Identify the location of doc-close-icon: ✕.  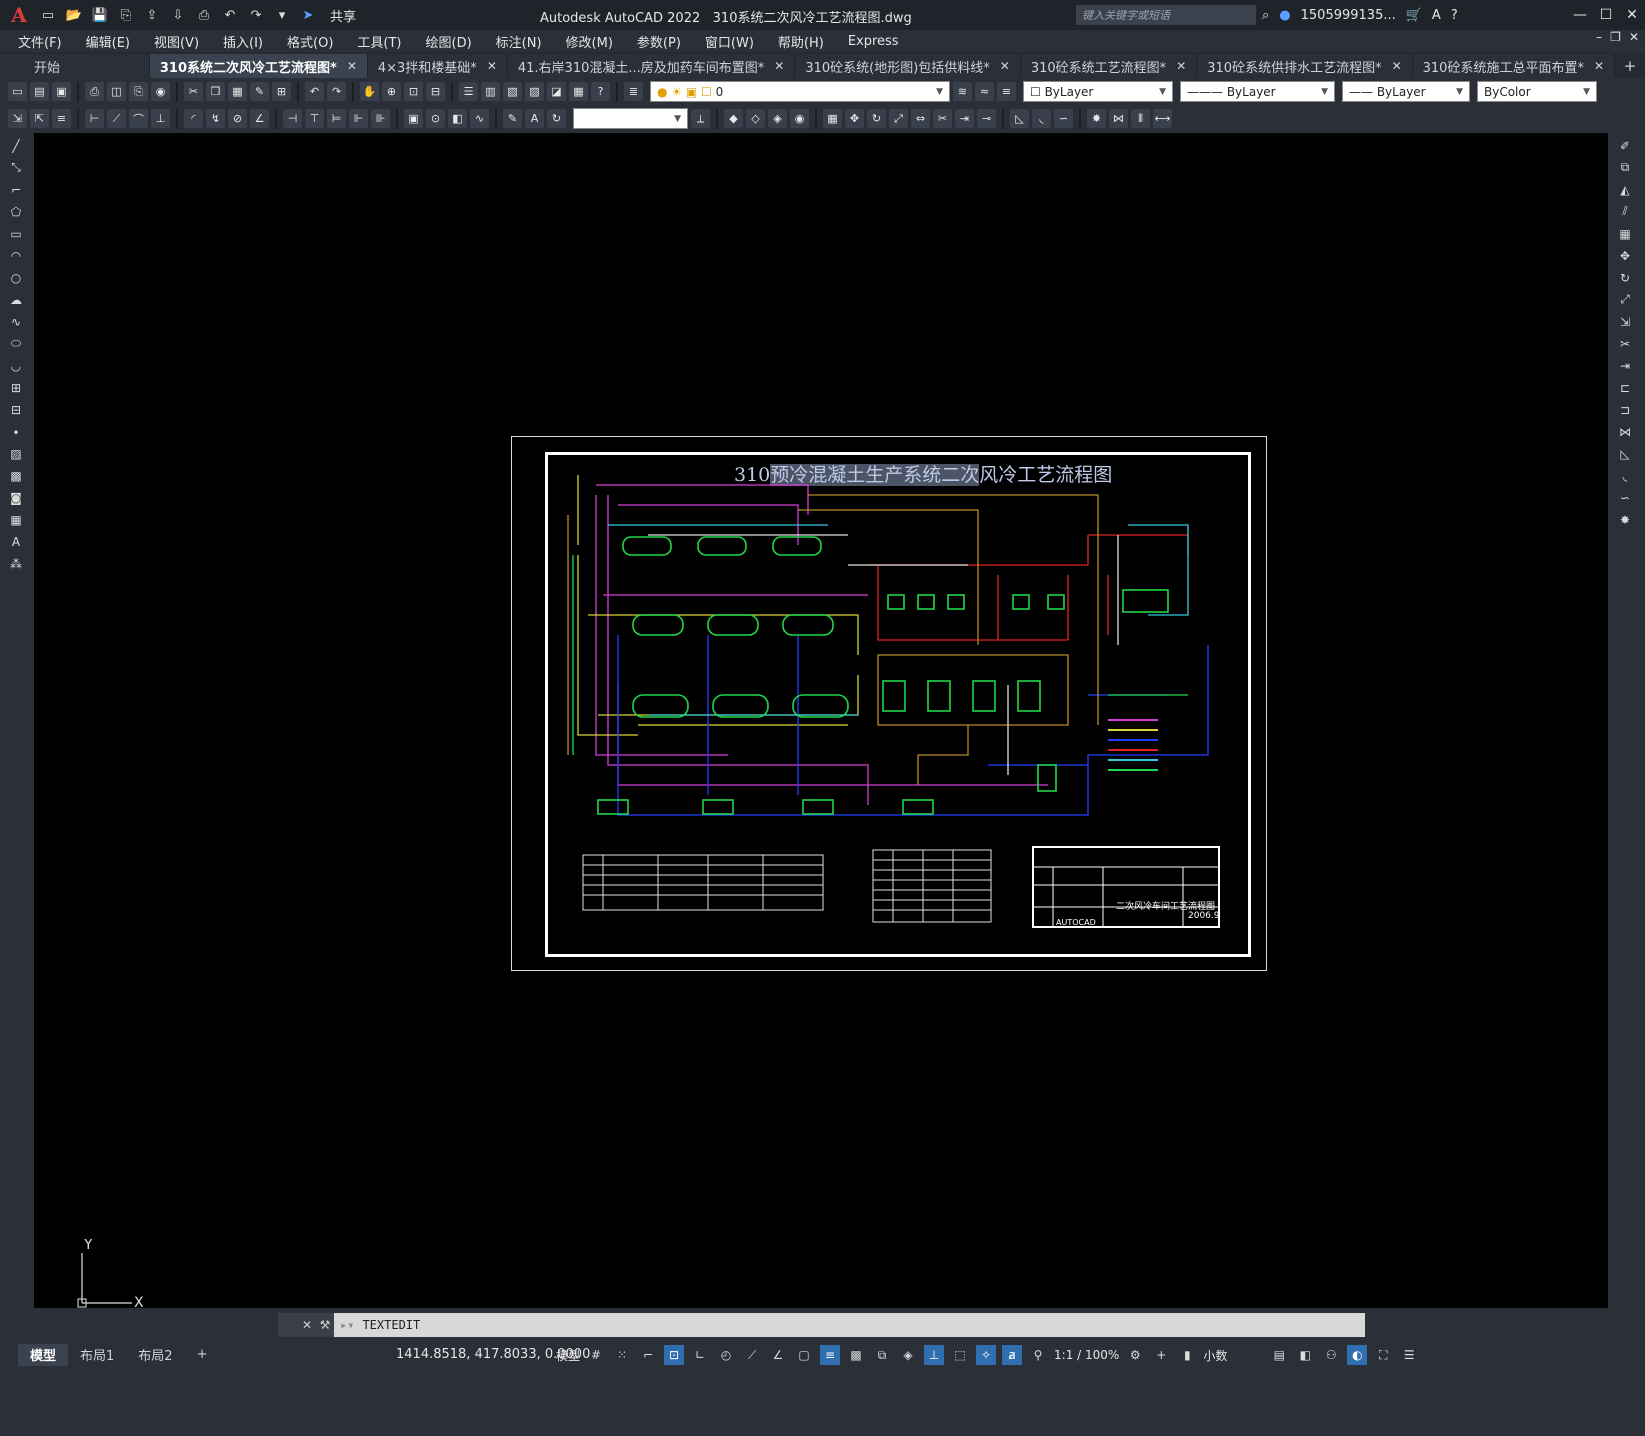
(1634, 37).